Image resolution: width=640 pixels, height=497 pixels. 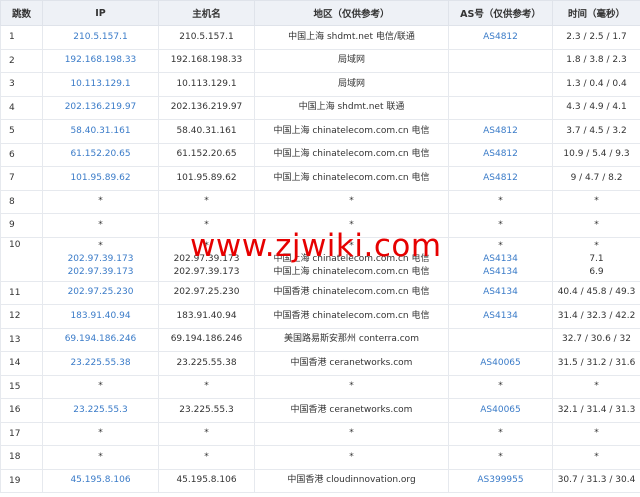 I want to click on hostname-cell-value: 45.195.8.106, so click(x=206, y=480).